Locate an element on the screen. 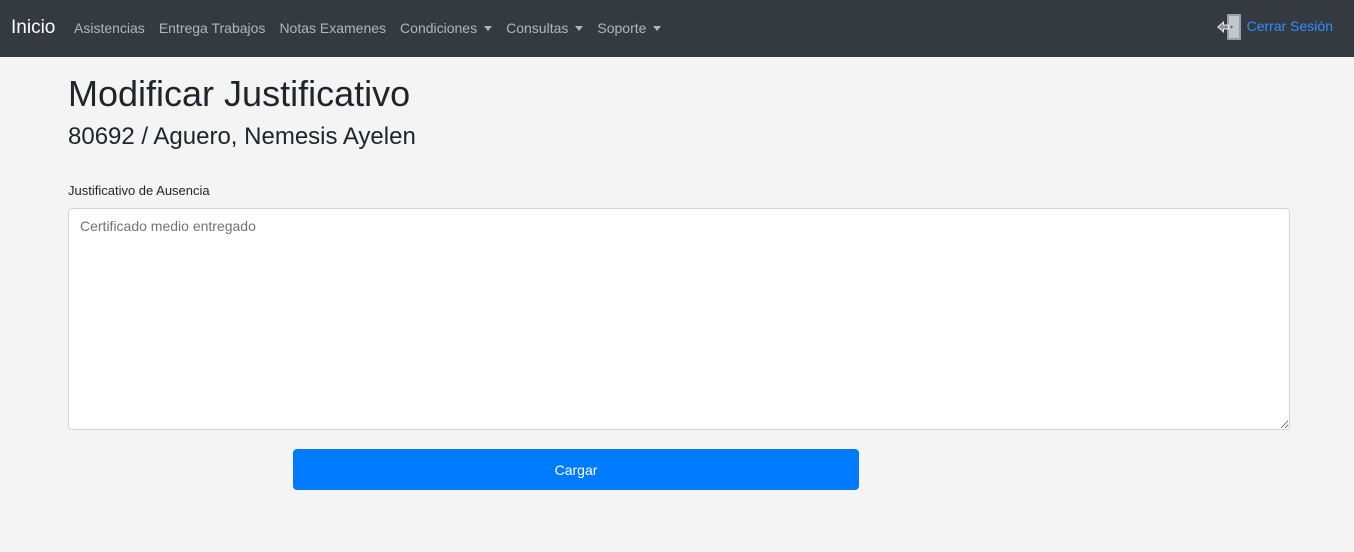  nav-dropdown-soporte: Soporte is located at coordinates (629, 28).